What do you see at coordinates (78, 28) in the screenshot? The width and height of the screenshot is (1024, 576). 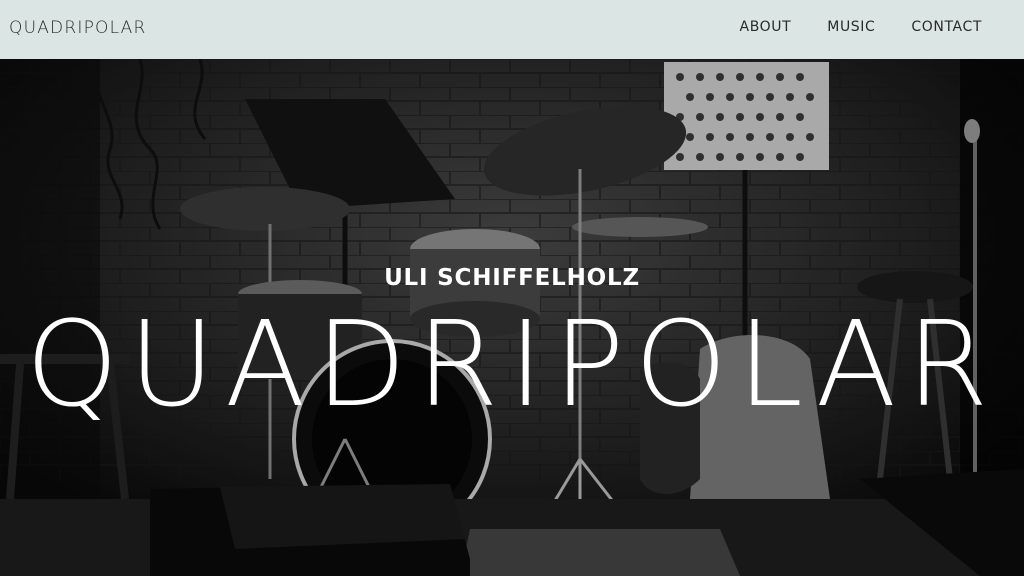 I see `site-logo-link: QUADRIPOLAR` at bounding box center [78, 28].